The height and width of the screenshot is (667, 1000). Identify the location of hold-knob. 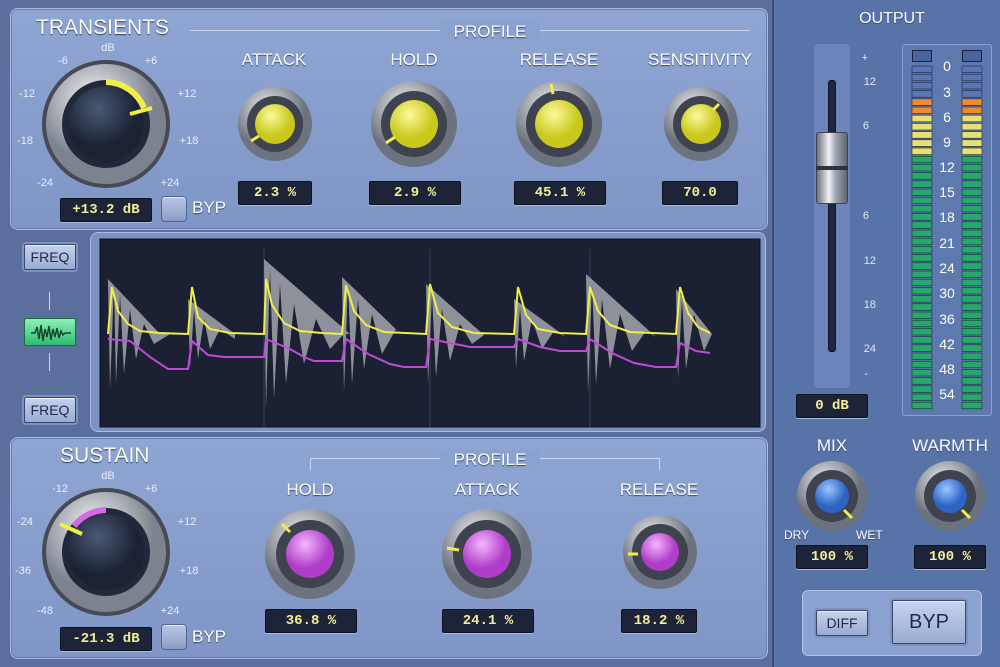
(414, 124).